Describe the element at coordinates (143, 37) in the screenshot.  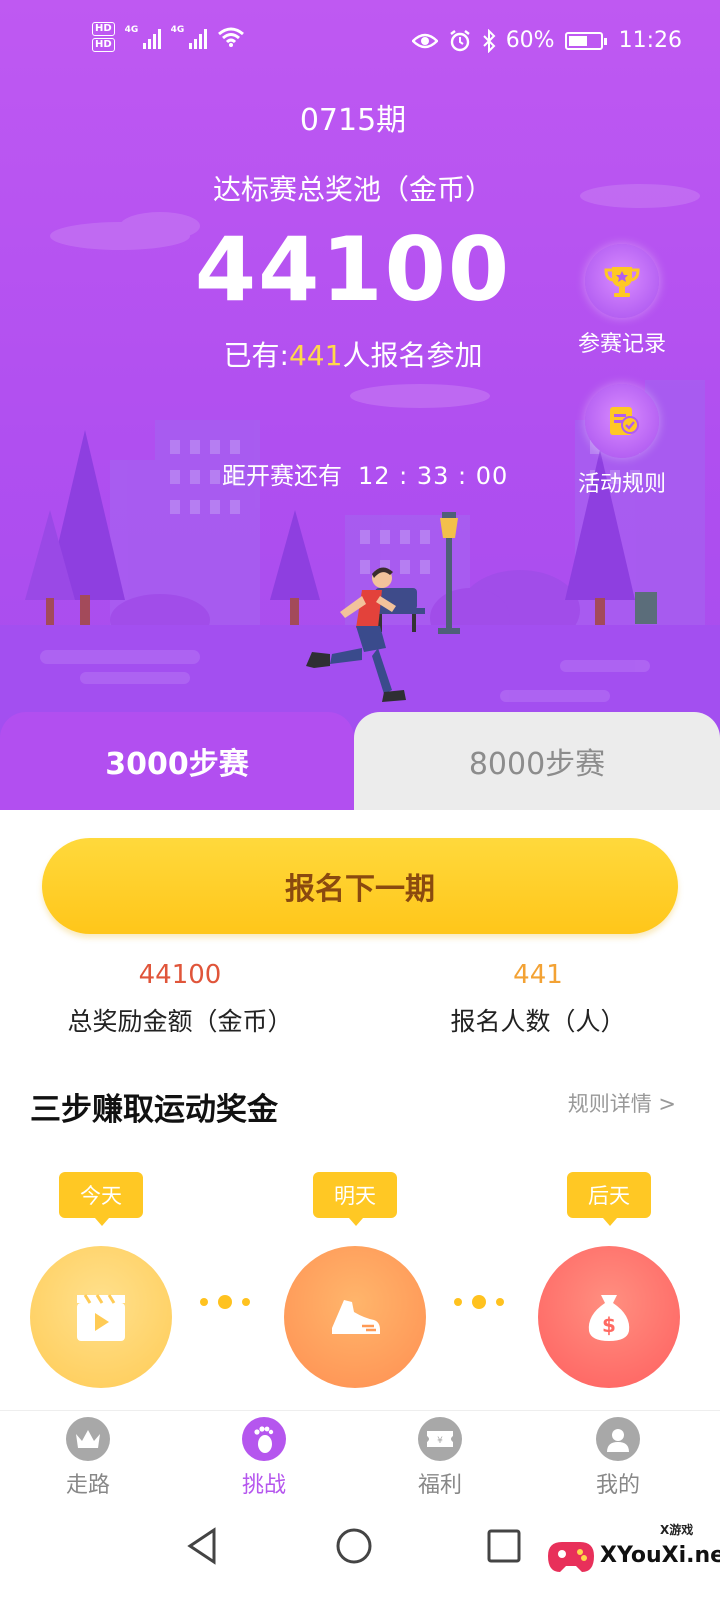
I see `cell-signal-icon: 4G` at that location.